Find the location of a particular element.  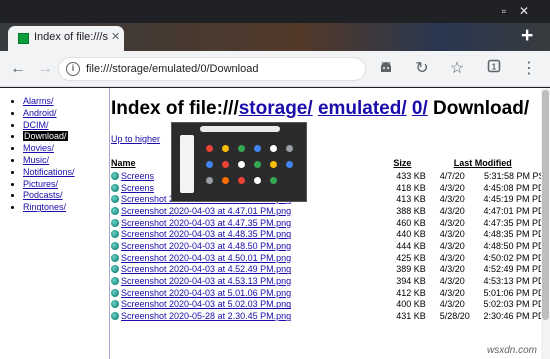

sidebar-item-label: Podcasts/ is located at coordinates (43, 195).